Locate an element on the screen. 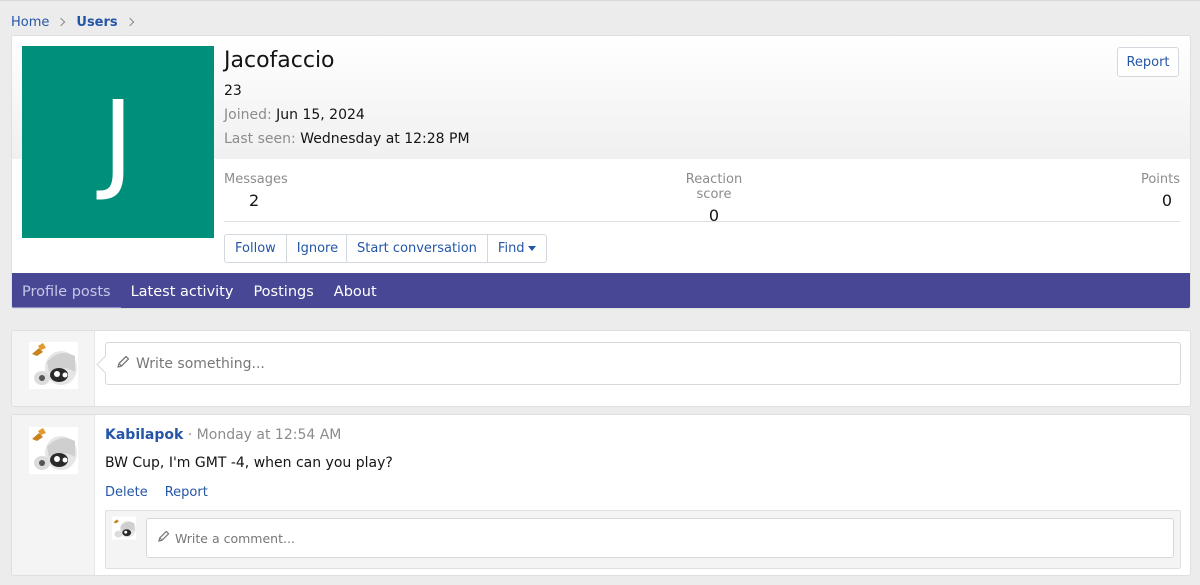 This screenshot has height=585, width=1200. author-avatar is located at coordinates (53, 450).